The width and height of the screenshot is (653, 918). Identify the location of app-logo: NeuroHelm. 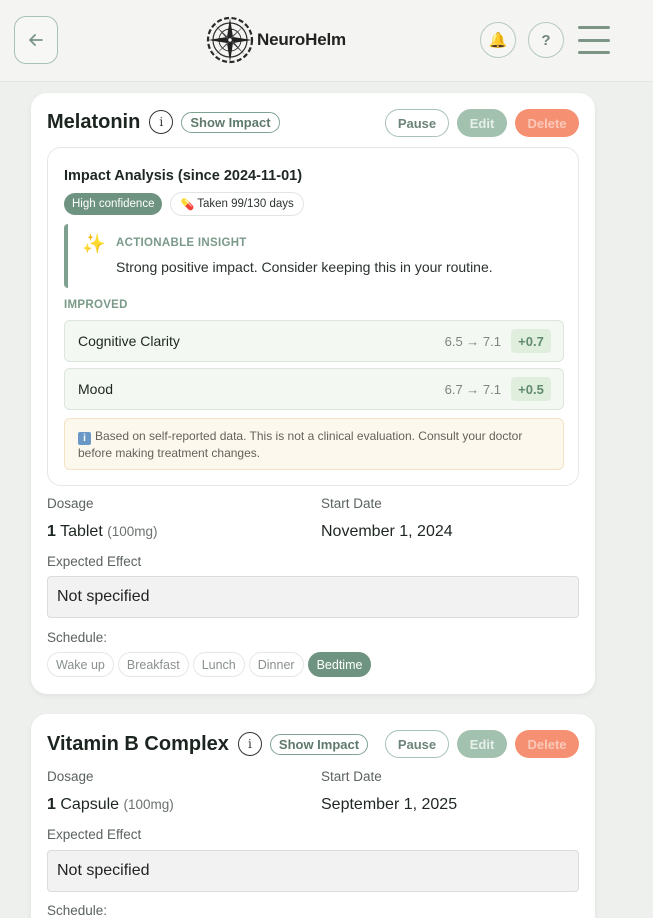
(275, 40).